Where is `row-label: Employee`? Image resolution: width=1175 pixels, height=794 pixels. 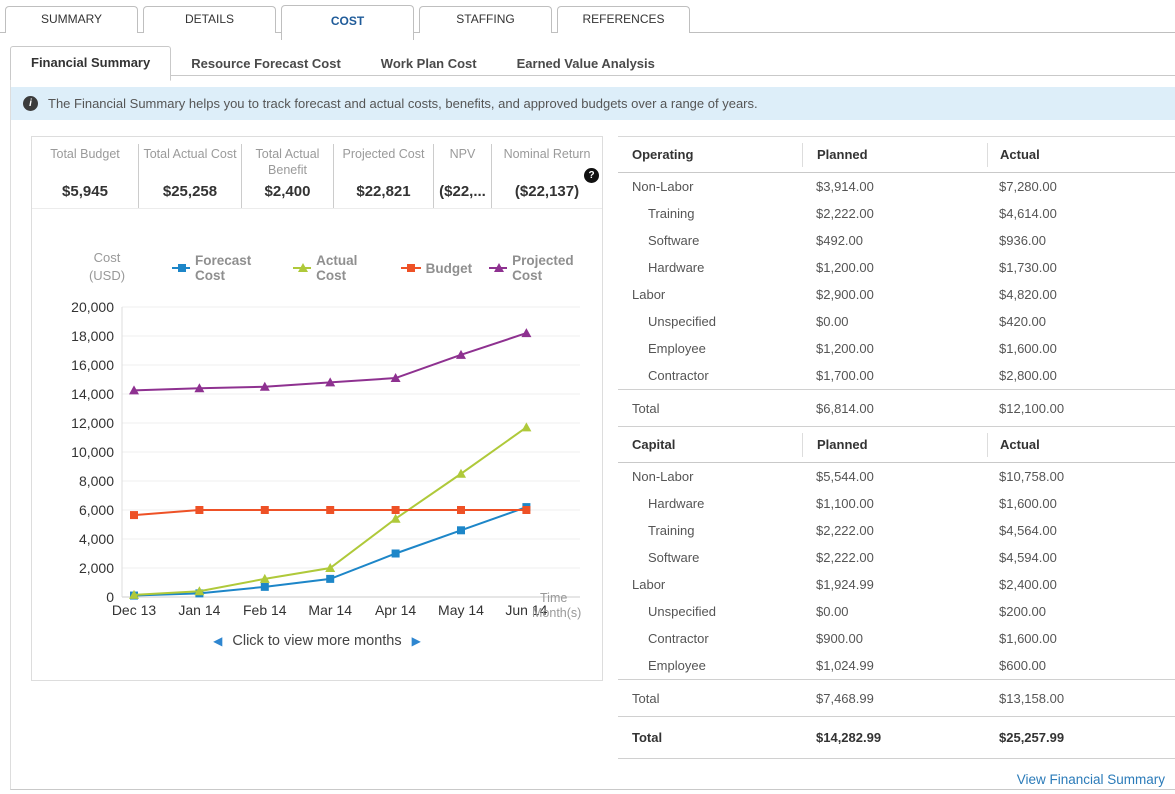
row-label: Employee is located at coordinates (677, 665).